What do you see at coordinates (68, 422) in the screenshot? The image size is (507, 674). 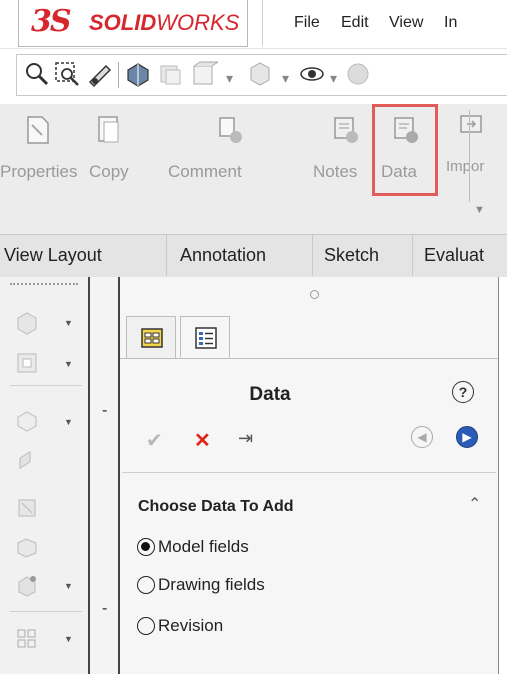 I see `projected-view-dropdown: ▼` at bounding box center [68, 422].